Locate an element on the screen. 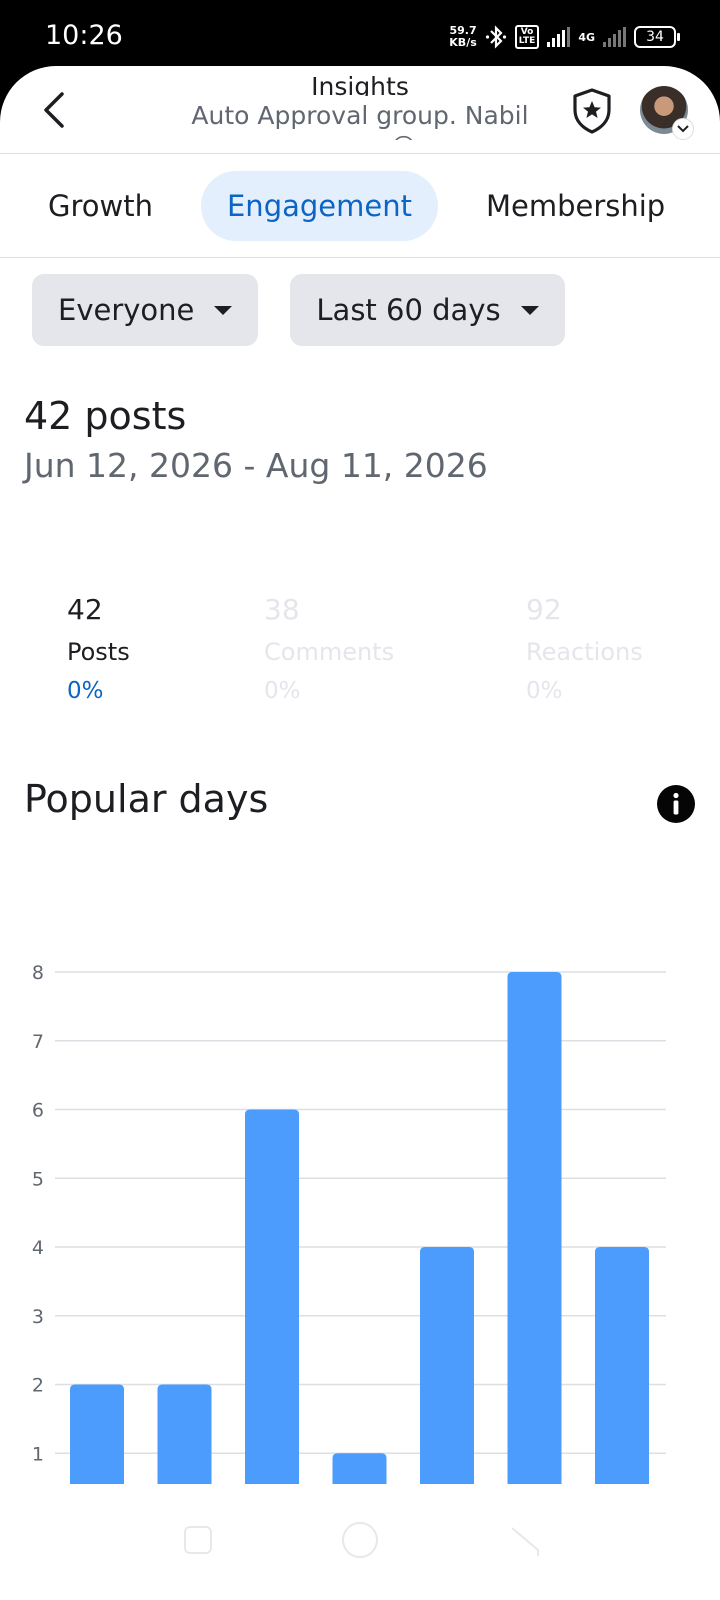 The height and width of the screenshot is (1600, 720). network-speed-unit: KB/s is located at coordinates (463, 42).